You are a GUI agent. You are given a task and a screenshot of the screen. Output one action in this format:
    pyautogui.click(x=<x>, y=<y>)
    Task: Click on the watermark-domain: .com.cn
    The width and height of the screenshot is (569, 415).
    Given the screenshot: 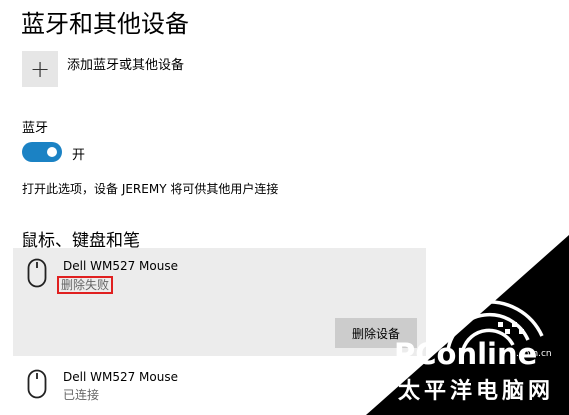 What is the action you would take?
    pyautogui.click(x=534, y=354)
    